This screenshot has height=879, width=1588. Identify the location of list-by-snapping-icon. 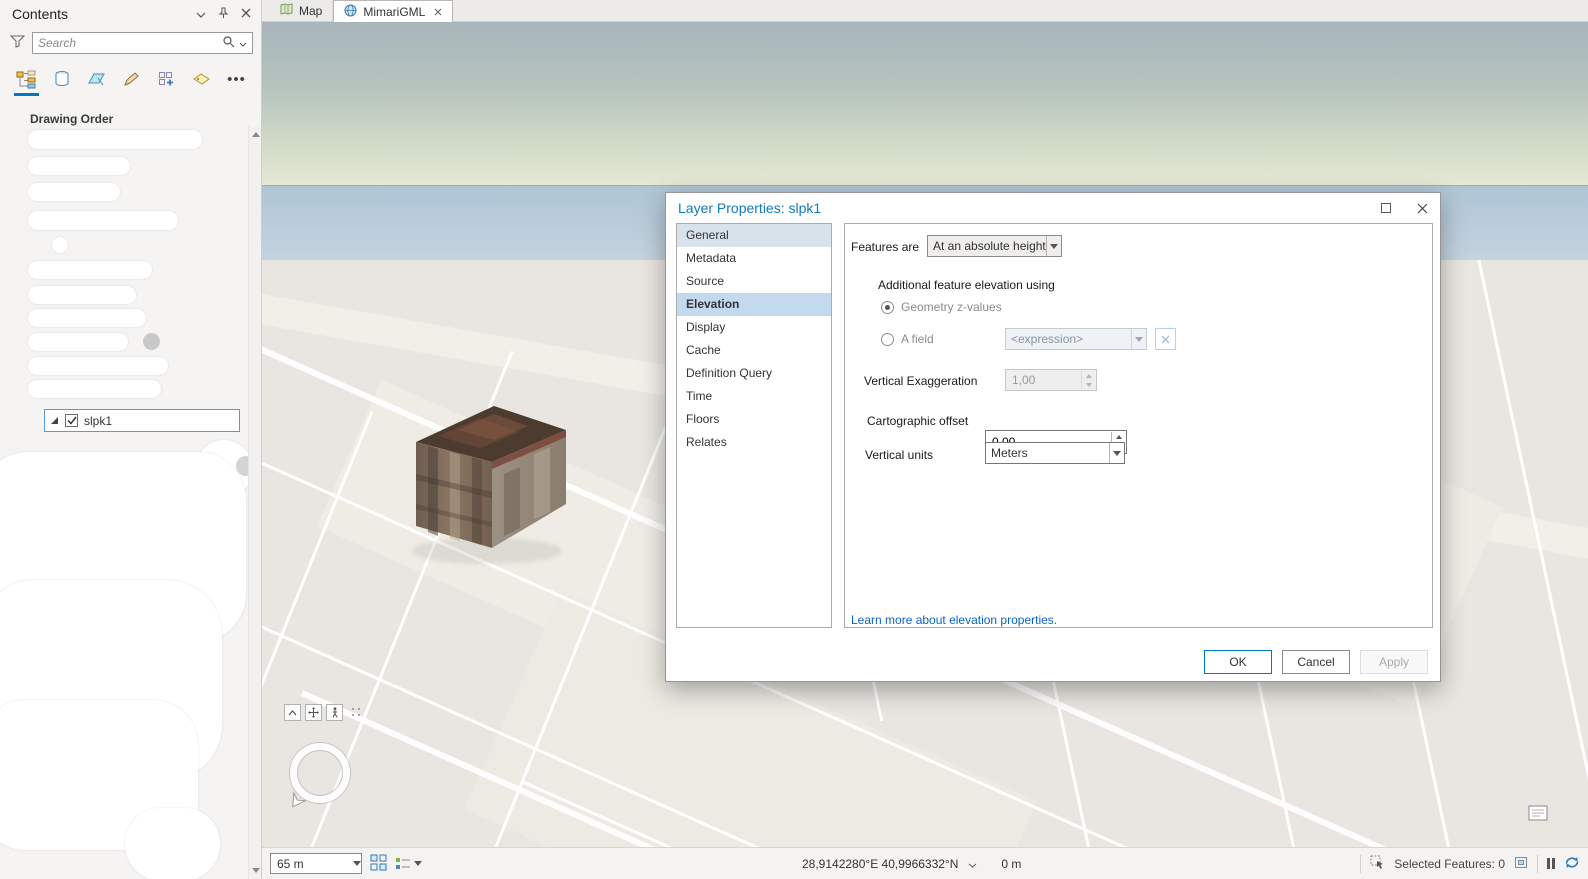
(166, 79).